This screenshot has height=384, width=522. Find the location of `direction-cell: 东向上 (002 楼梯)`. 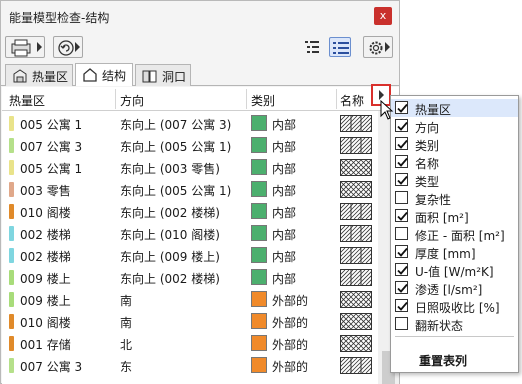

direction-cell: 东向上 (002 楼梯) is located at coordinates (170, 213).